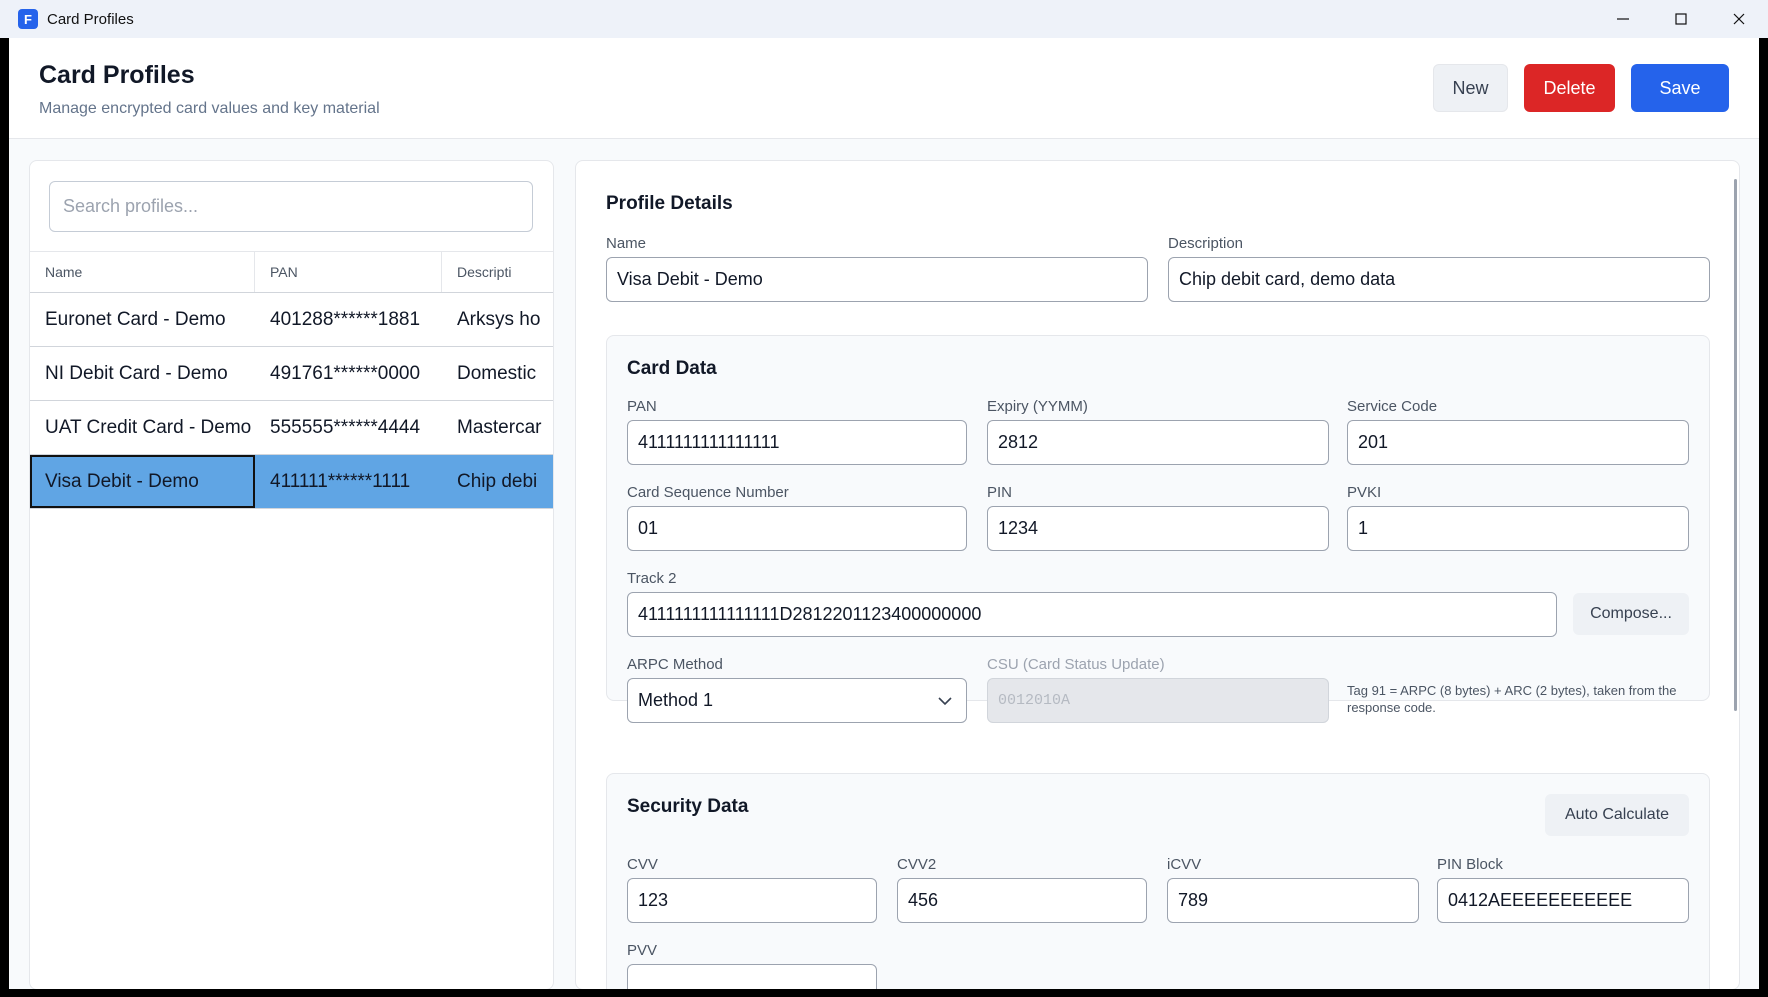  I want to click on chevron-down-icon, so click(945, 701).